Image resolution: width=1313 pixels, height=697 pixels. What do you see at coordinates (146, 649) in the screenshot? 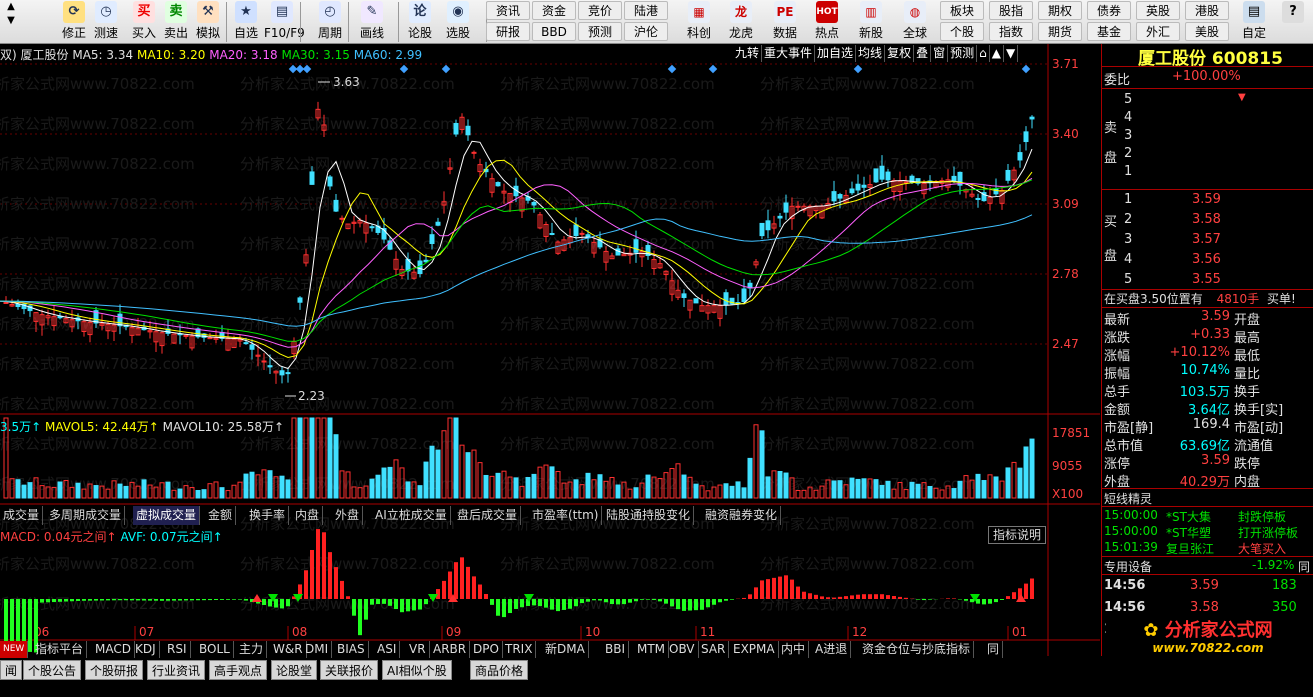
I see `indicator-tab-3: KDJ` at bounding box center [146, 649].